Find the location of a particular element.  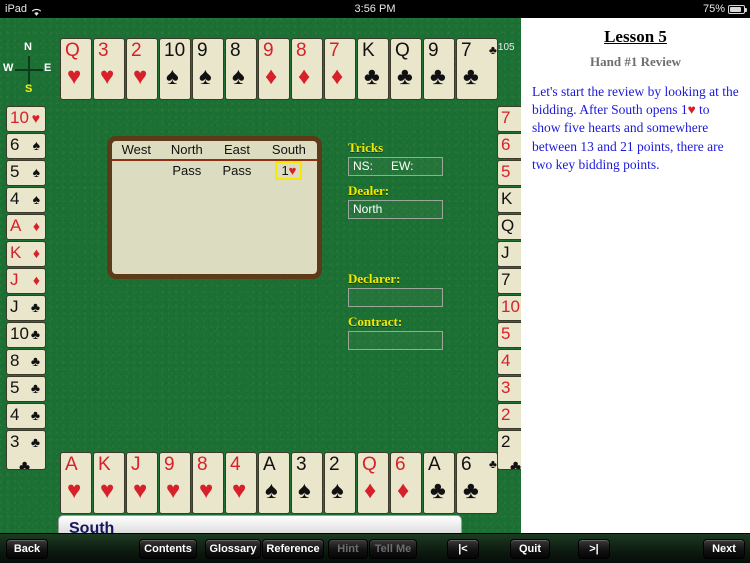

clock: 3:56 PM is located at coordinates (375, 9).